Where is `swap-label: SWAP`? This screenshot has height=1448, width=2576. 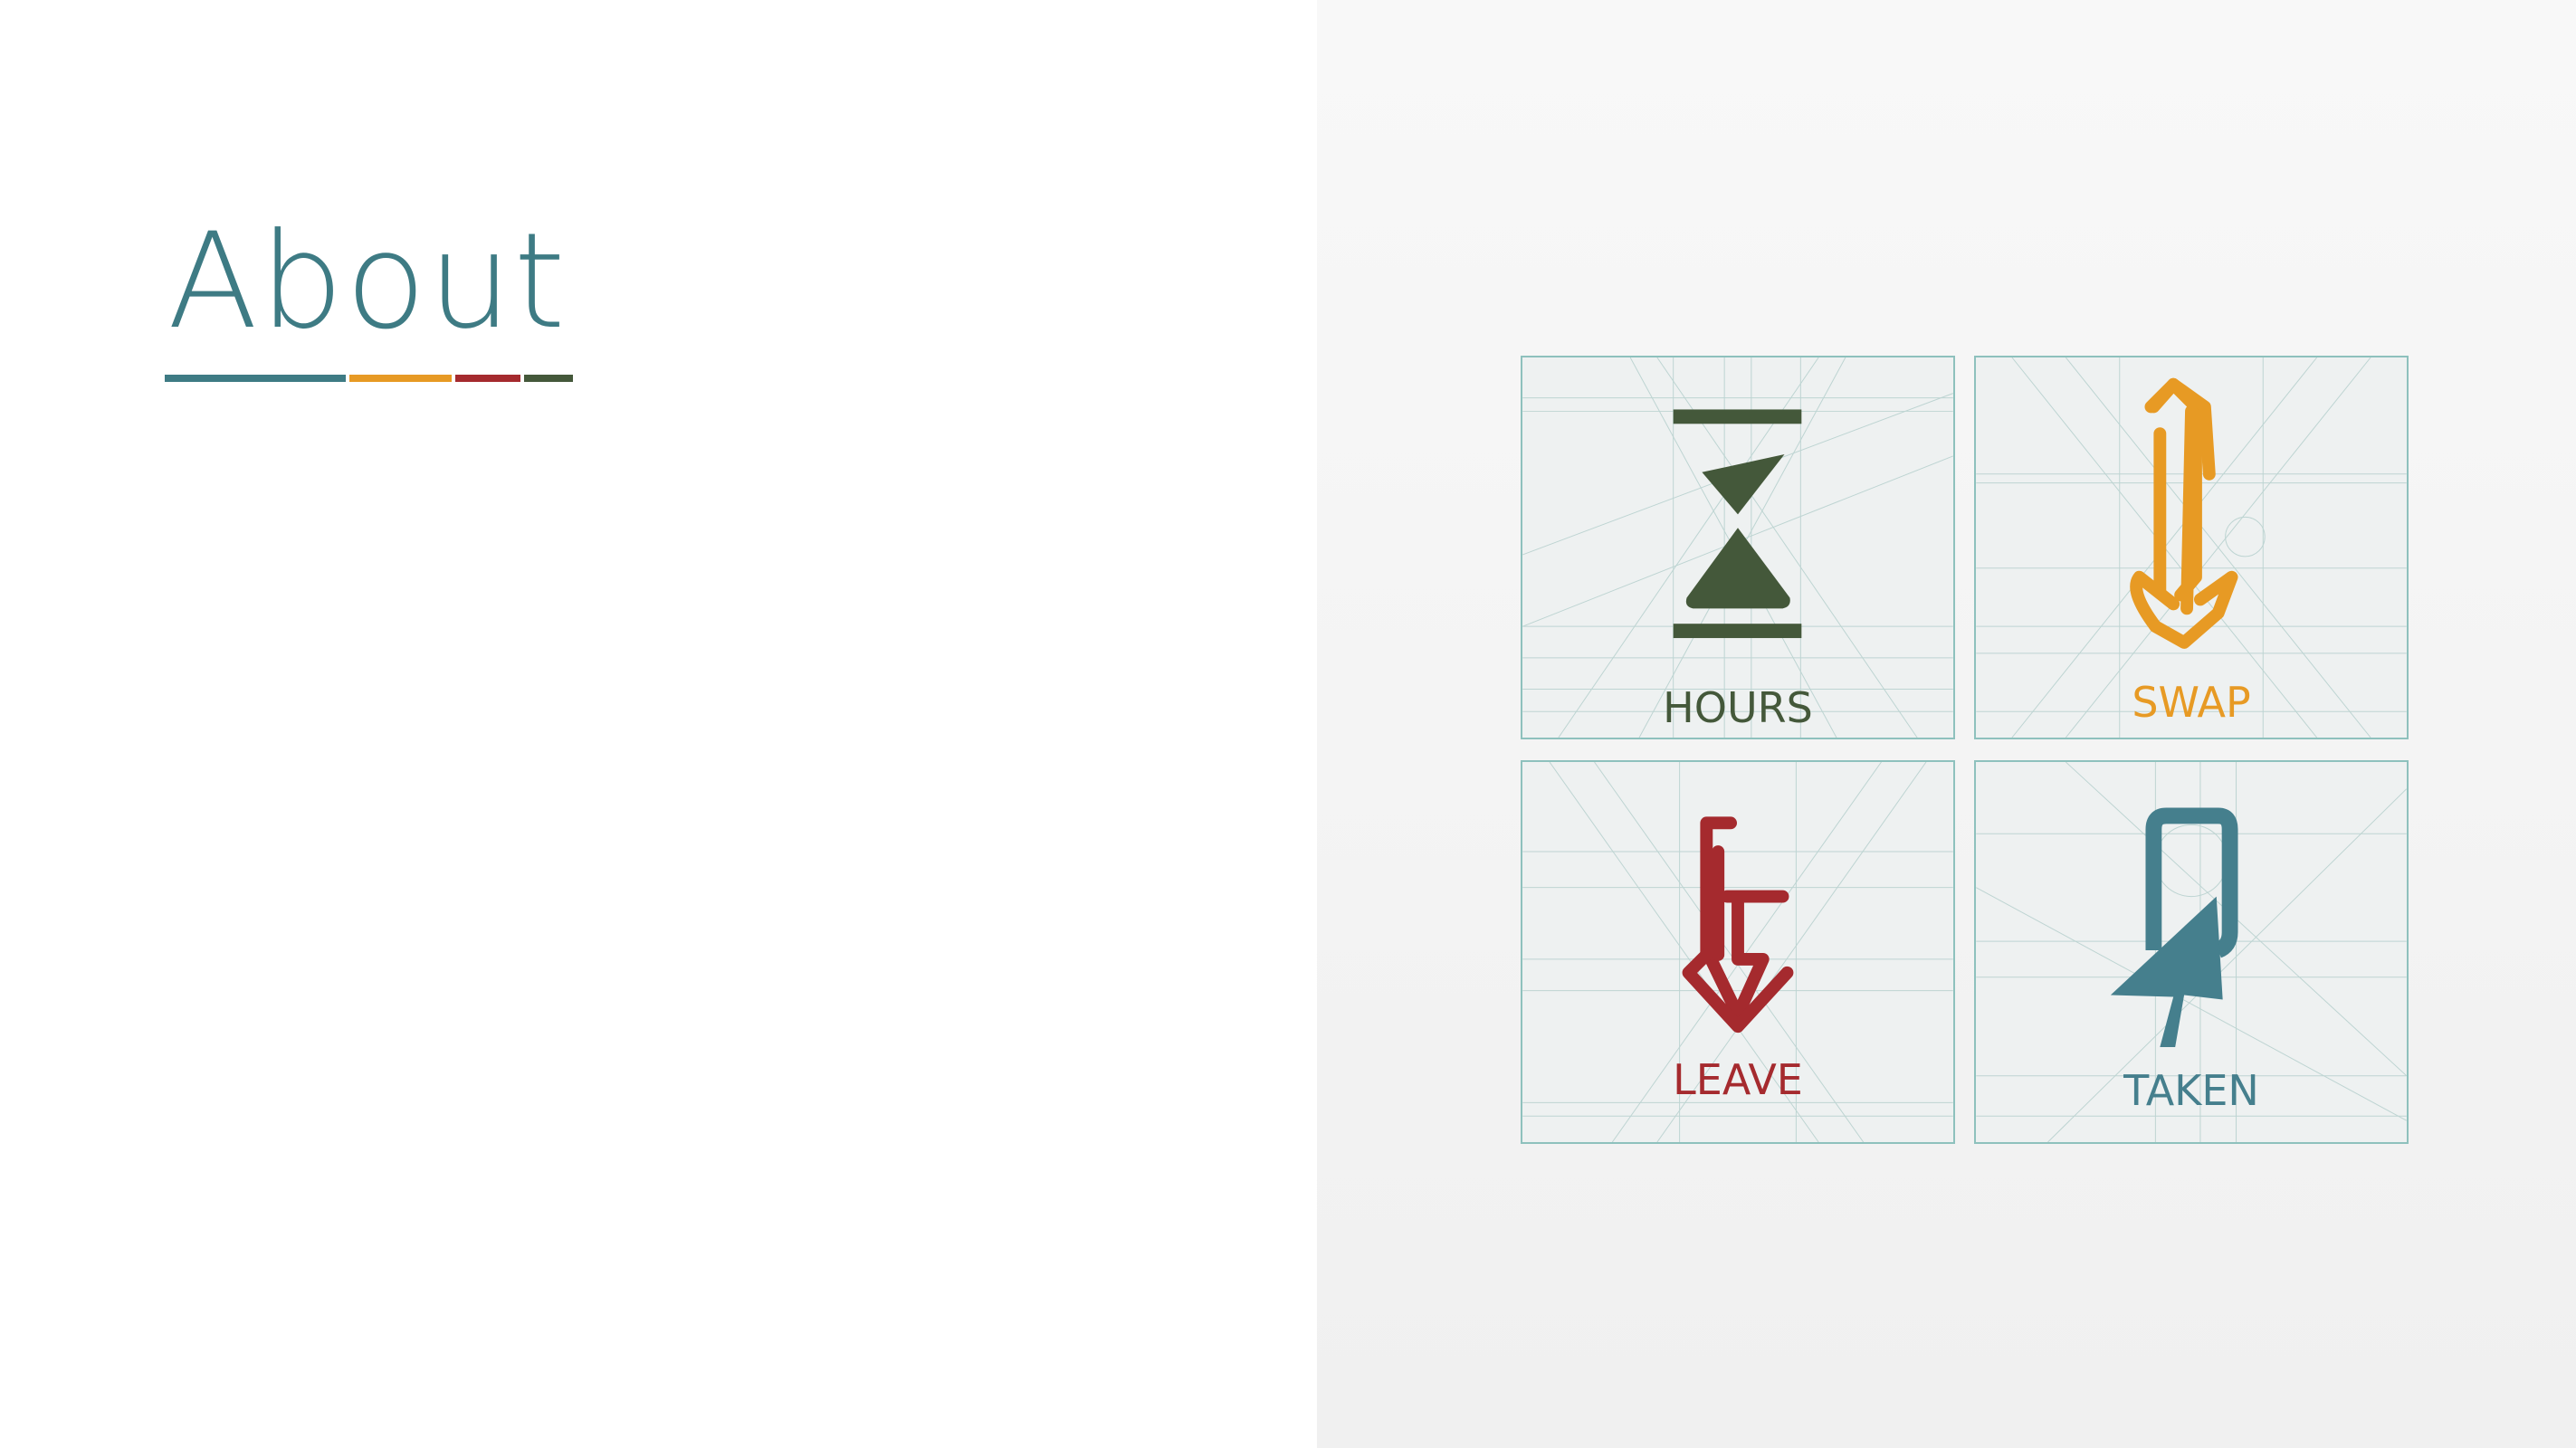 swap-label: SWAP is located at coordinates (2191, 702).